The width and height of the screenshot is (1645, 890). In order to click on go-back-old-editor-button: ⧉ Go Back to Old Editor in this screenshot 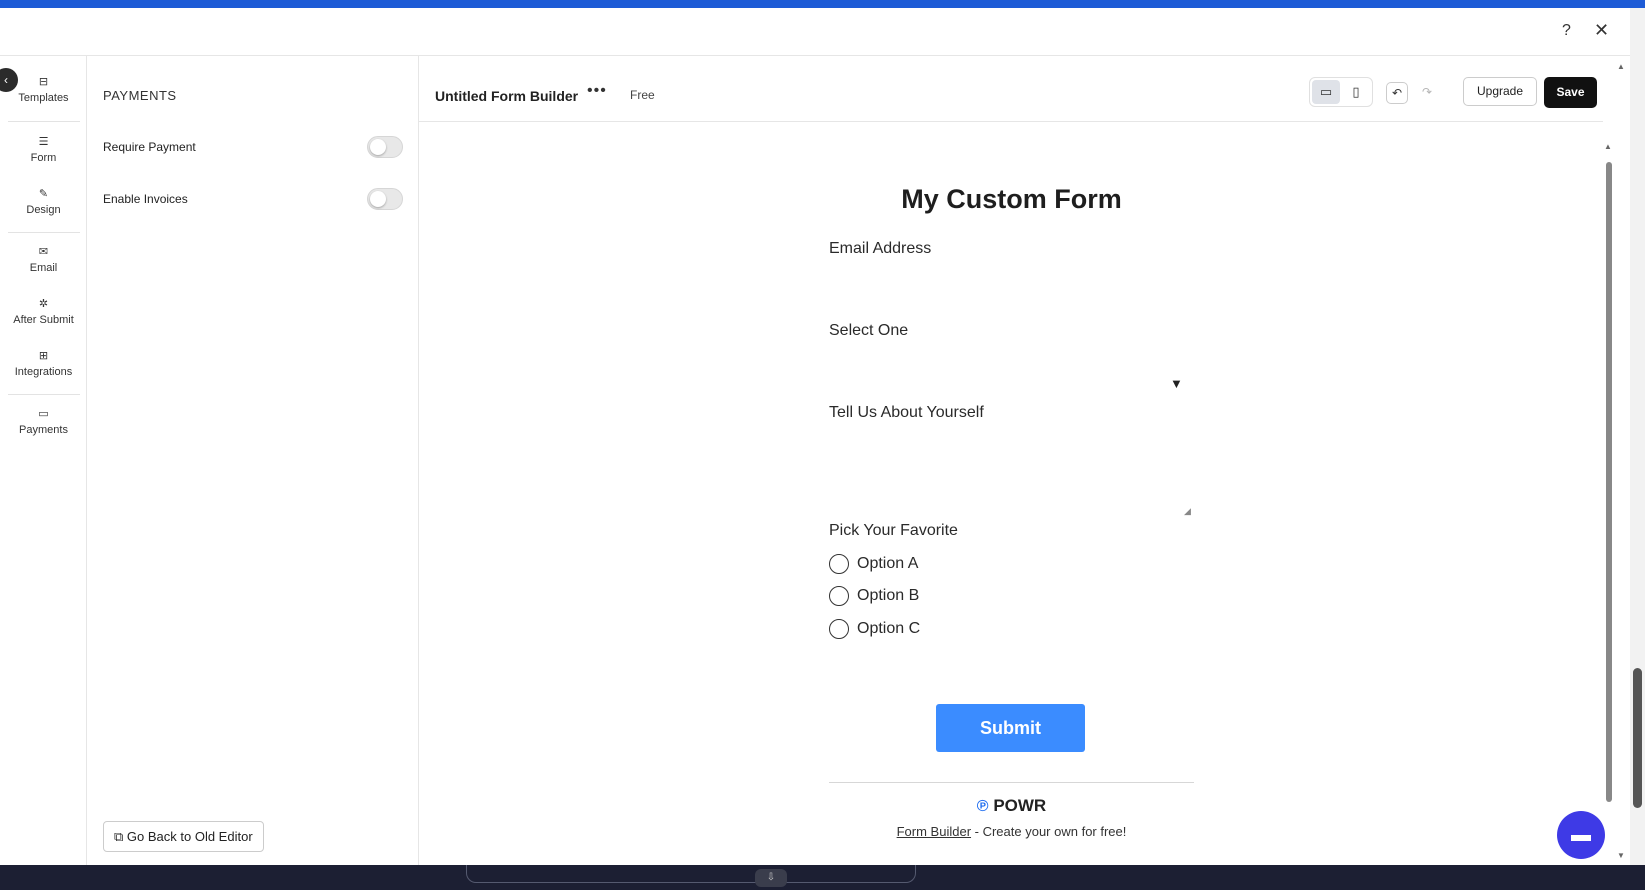, I will do `click(183, 836)`.